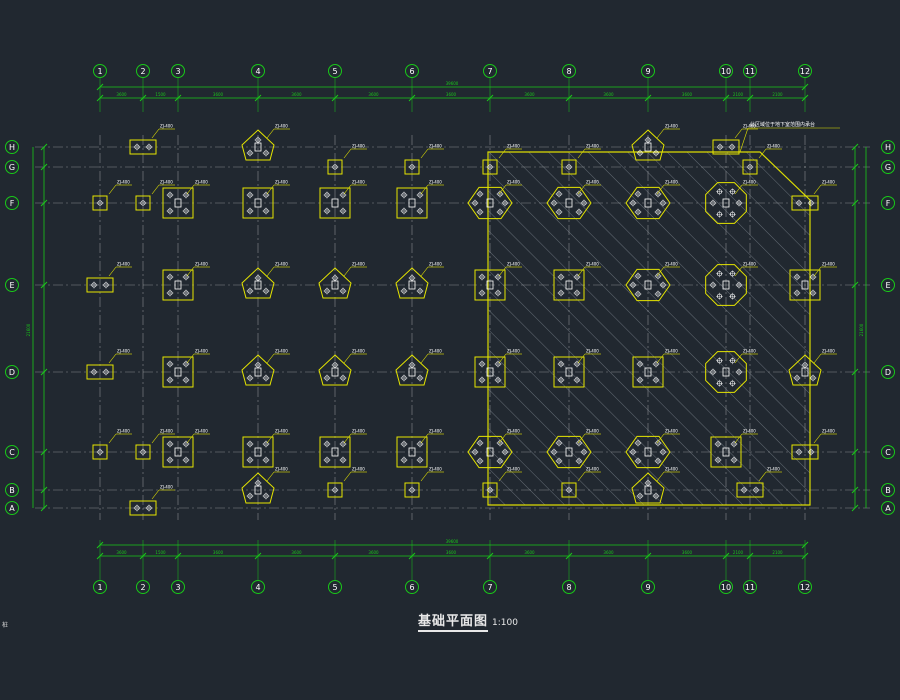 The height and width of the screenshot is (700, 900). I want to click on pile-cap-5D-label: ZJ-400, so click(358, 351).